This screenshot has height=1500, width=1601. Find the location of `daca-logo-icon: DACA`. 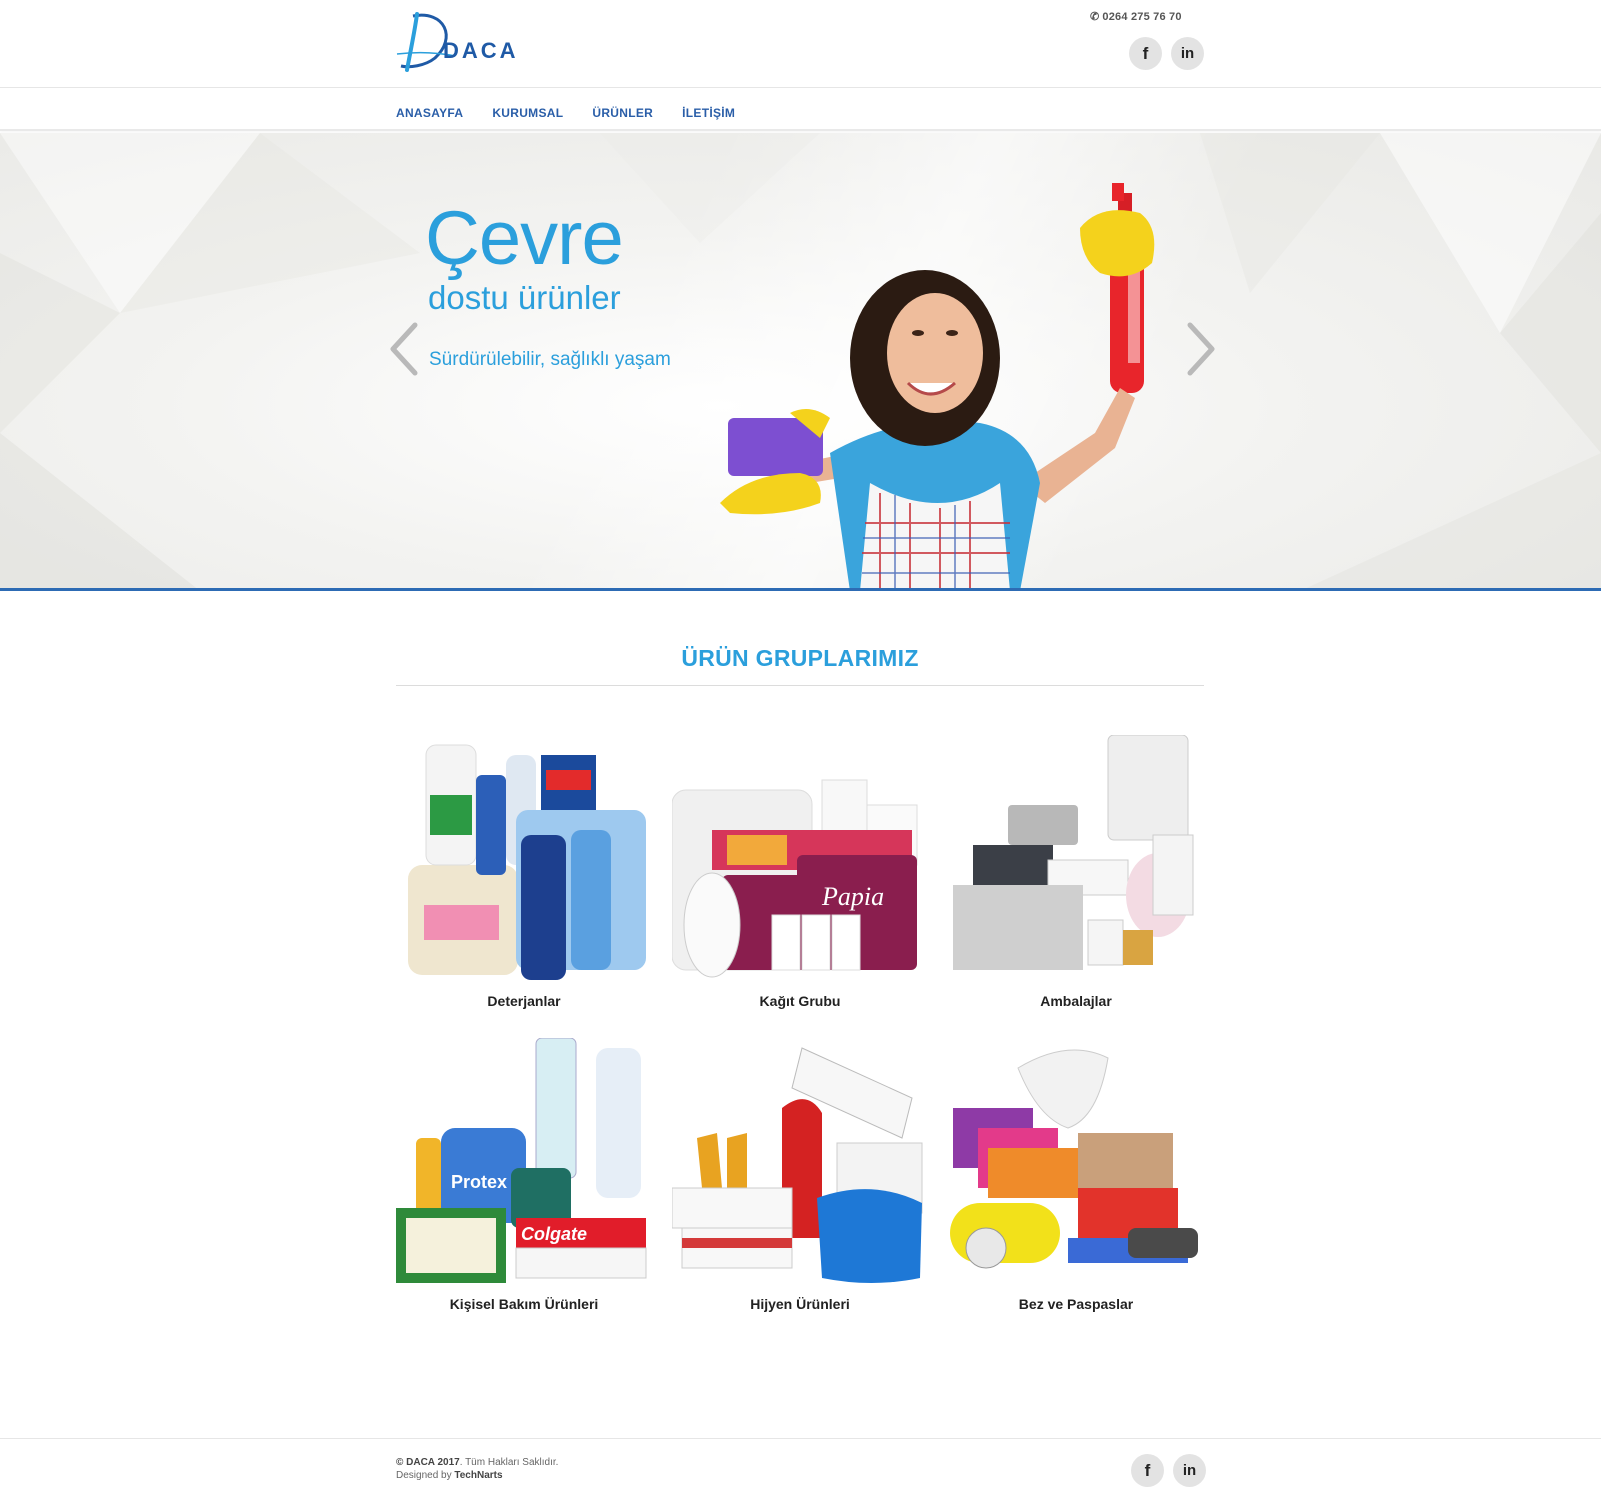

daca-logo-icon: DACA is located at coordinates (457, 42).